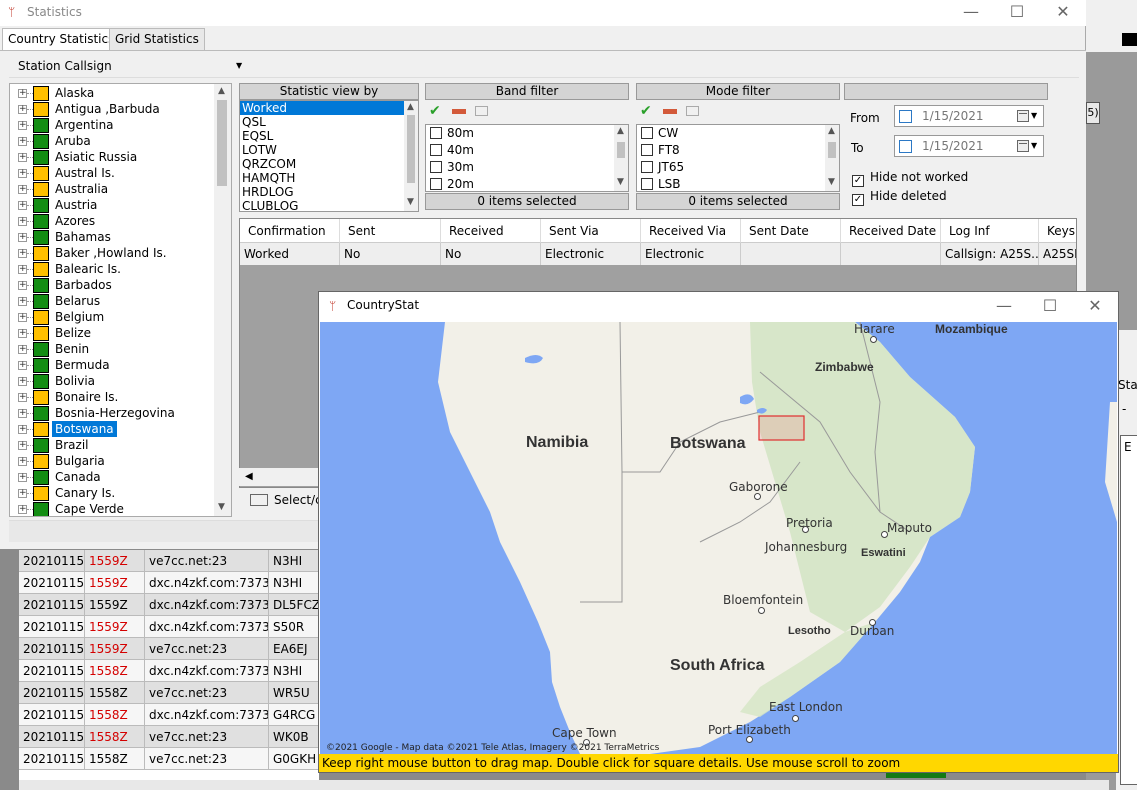  Describe the element at coordinates (1023, 116) in the screenshot. I see `calendar-icon` at that location.